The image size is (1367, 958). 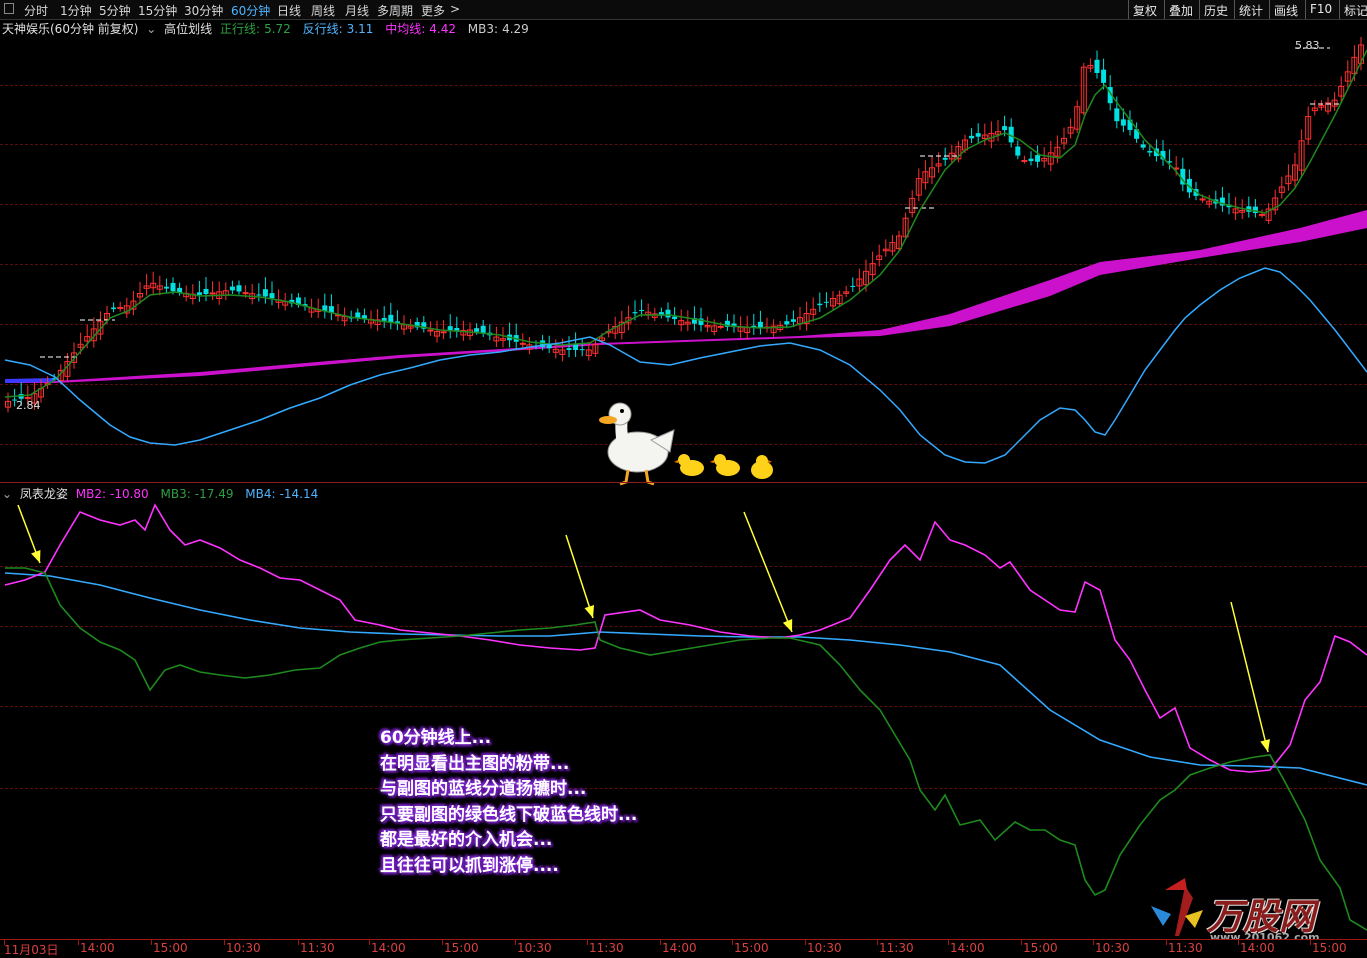 What do you see at coordinates (255, 29) in the screenshot?
I see `legend-zheng: 正行线: 5.72` at bounding box center [255, 29].